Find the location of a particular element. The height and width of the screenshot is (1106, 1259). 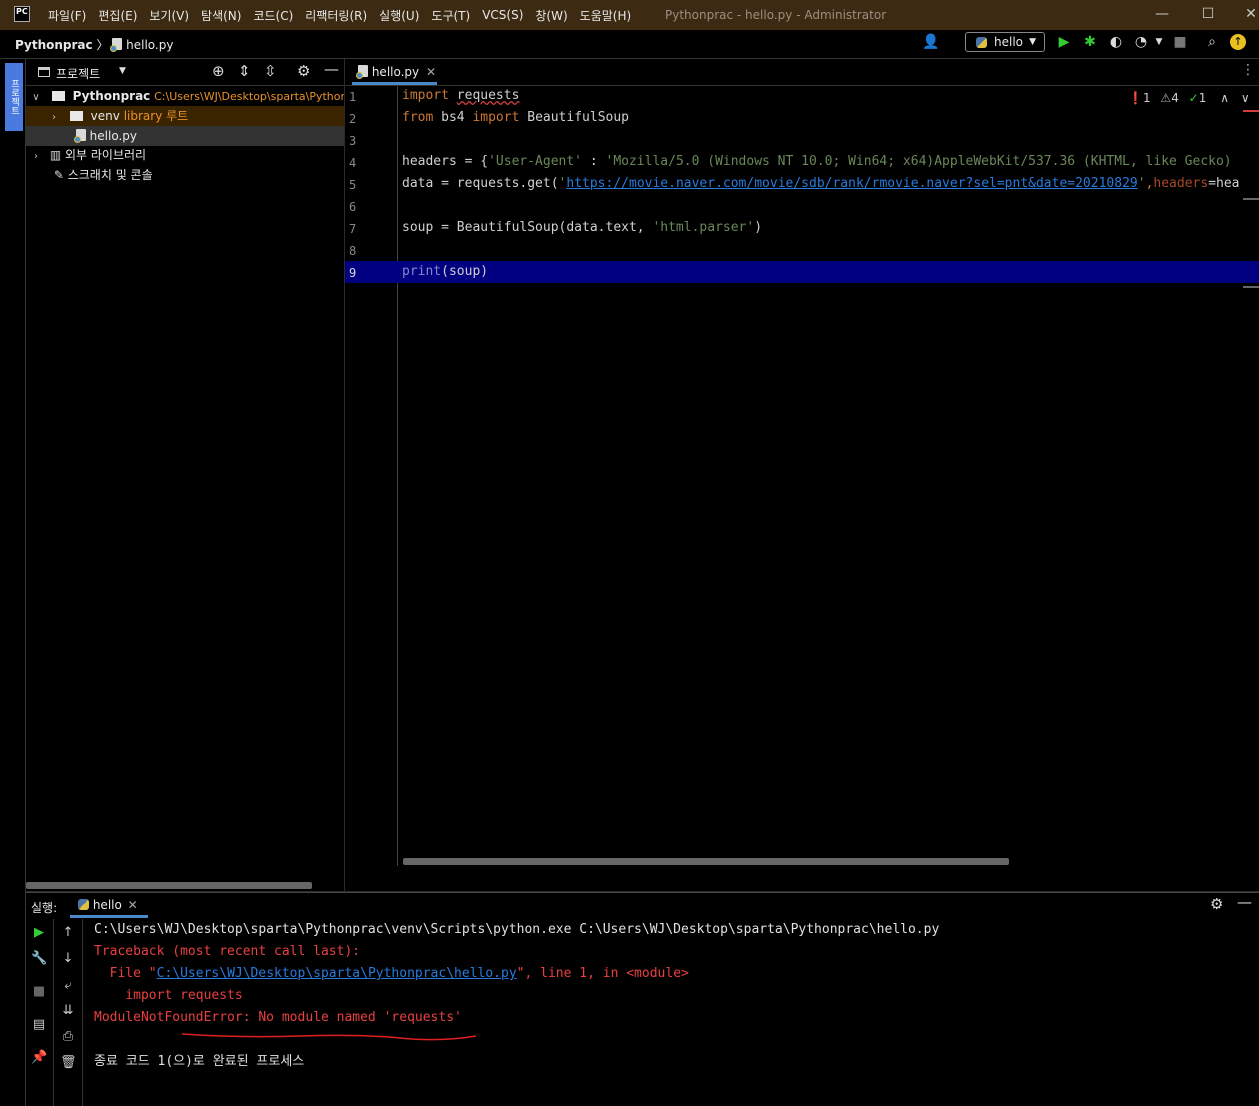

chevron-right-icon: › is located at coordinates (54, 117).